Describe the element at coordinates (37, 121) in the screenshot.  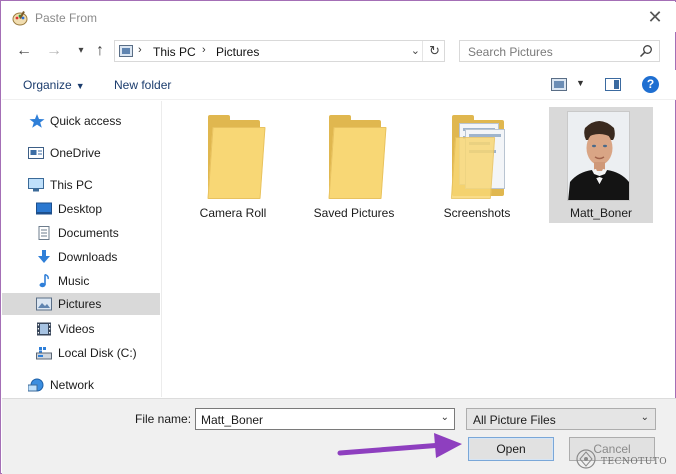
I see `star-icon` at that location.